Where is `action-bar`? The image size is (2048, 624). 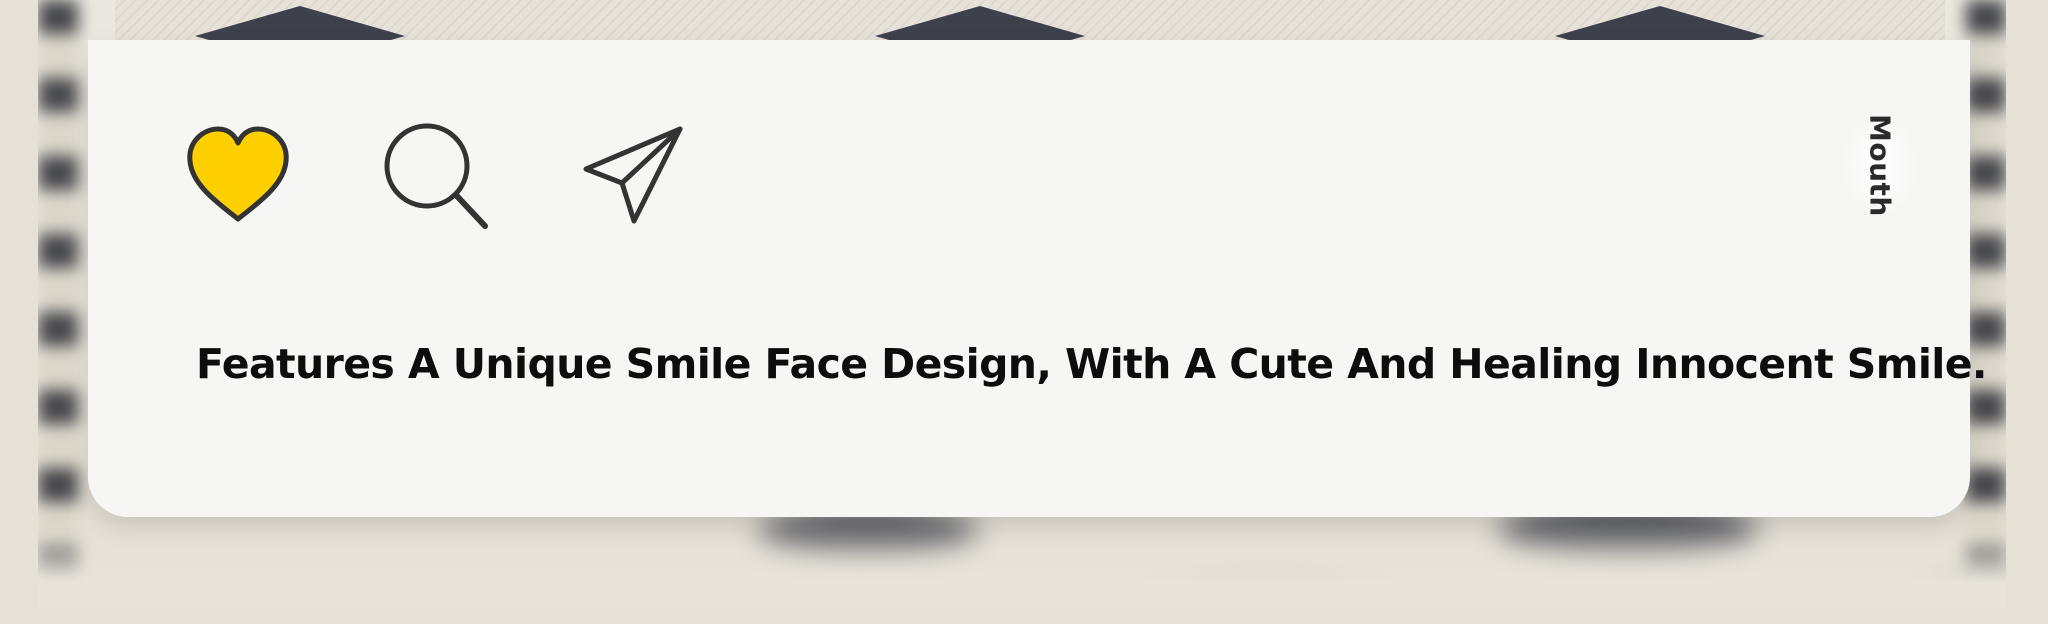
action-bar is located at coordinates (475, 175).